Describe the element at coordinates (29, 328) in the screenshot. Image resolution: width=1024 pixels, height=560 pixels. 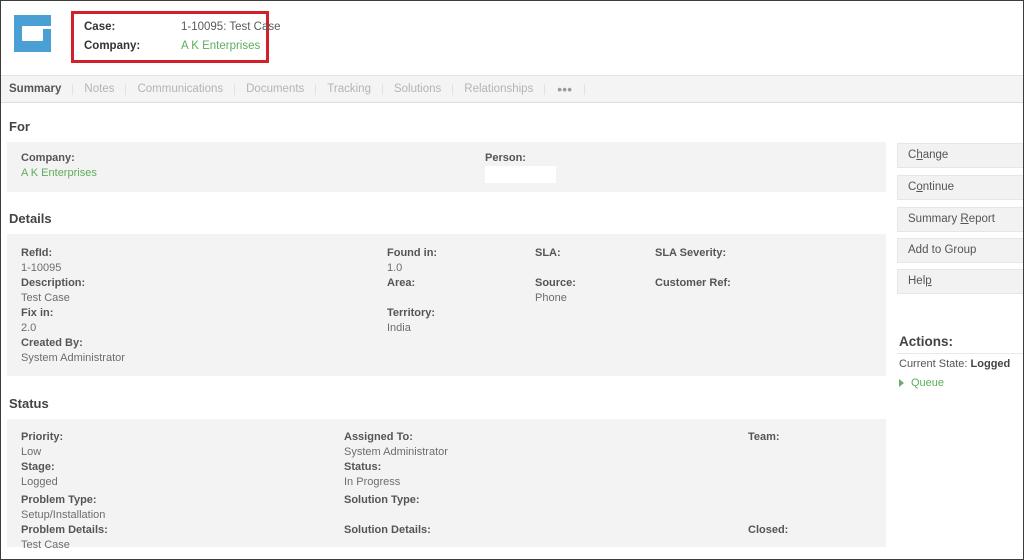
I see `field-fix-in-value: 2.0` at that location.